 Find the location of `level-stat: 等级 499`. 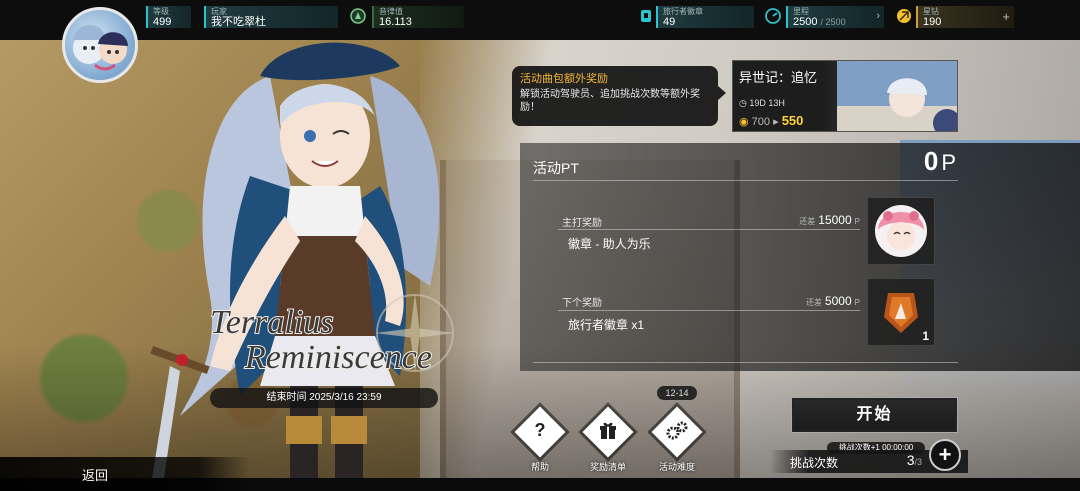

level-stat: 等级 499 is located at coordinates (168, 17).